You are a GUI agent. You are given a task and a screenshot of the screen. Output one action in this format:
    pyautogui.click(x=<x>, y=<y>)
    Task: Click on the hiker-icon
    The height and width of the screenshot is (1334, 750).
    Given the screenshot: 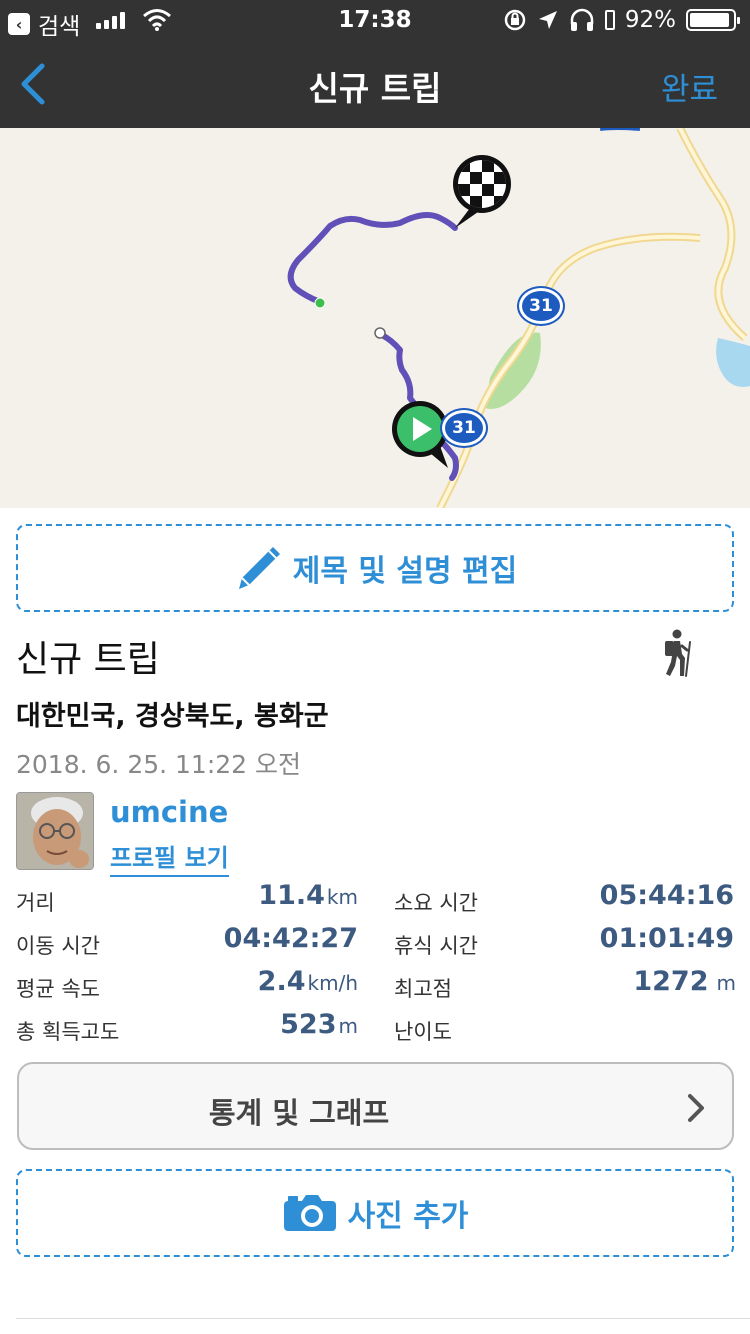 What is the action you would take?
    pyautogui.click(x=678, y=653)
    